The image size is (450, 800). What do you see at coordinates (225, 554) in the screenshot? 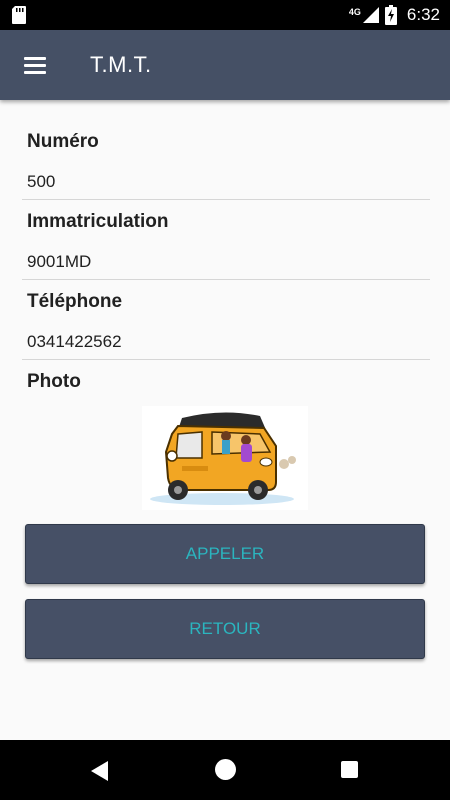
I see `call-button: APPELER` at bounding box center [225, 554].